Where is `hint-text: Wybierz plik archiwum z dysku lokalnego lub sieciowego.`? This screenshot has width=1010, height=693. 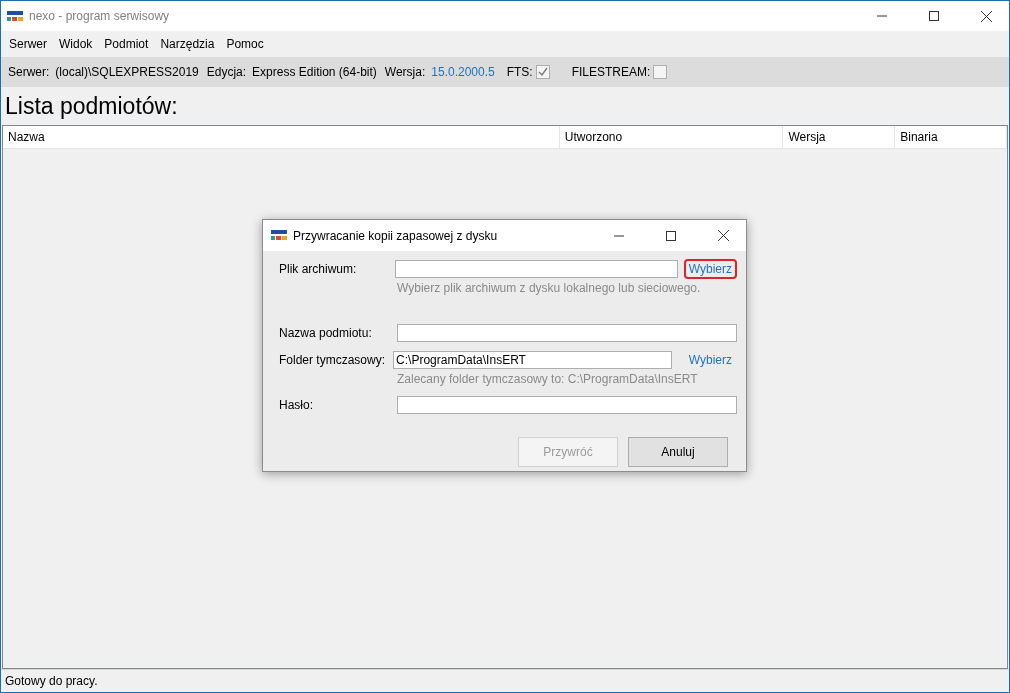
hint-text: Wybierz plik archiwum z dysku lokalnego lub sieciowego. is located at coordinates (549, 288).